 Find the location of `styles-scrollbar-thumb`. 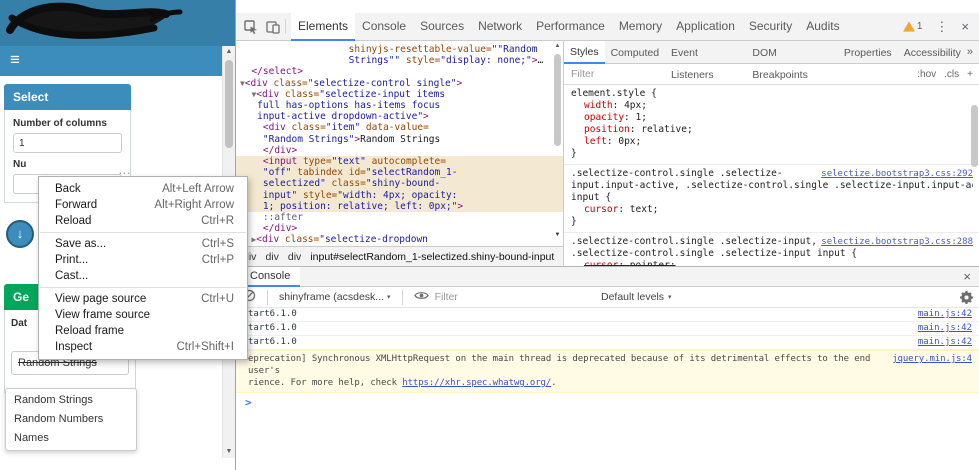

styles-scrollbar-thumb is located at coordinates (974, 136).